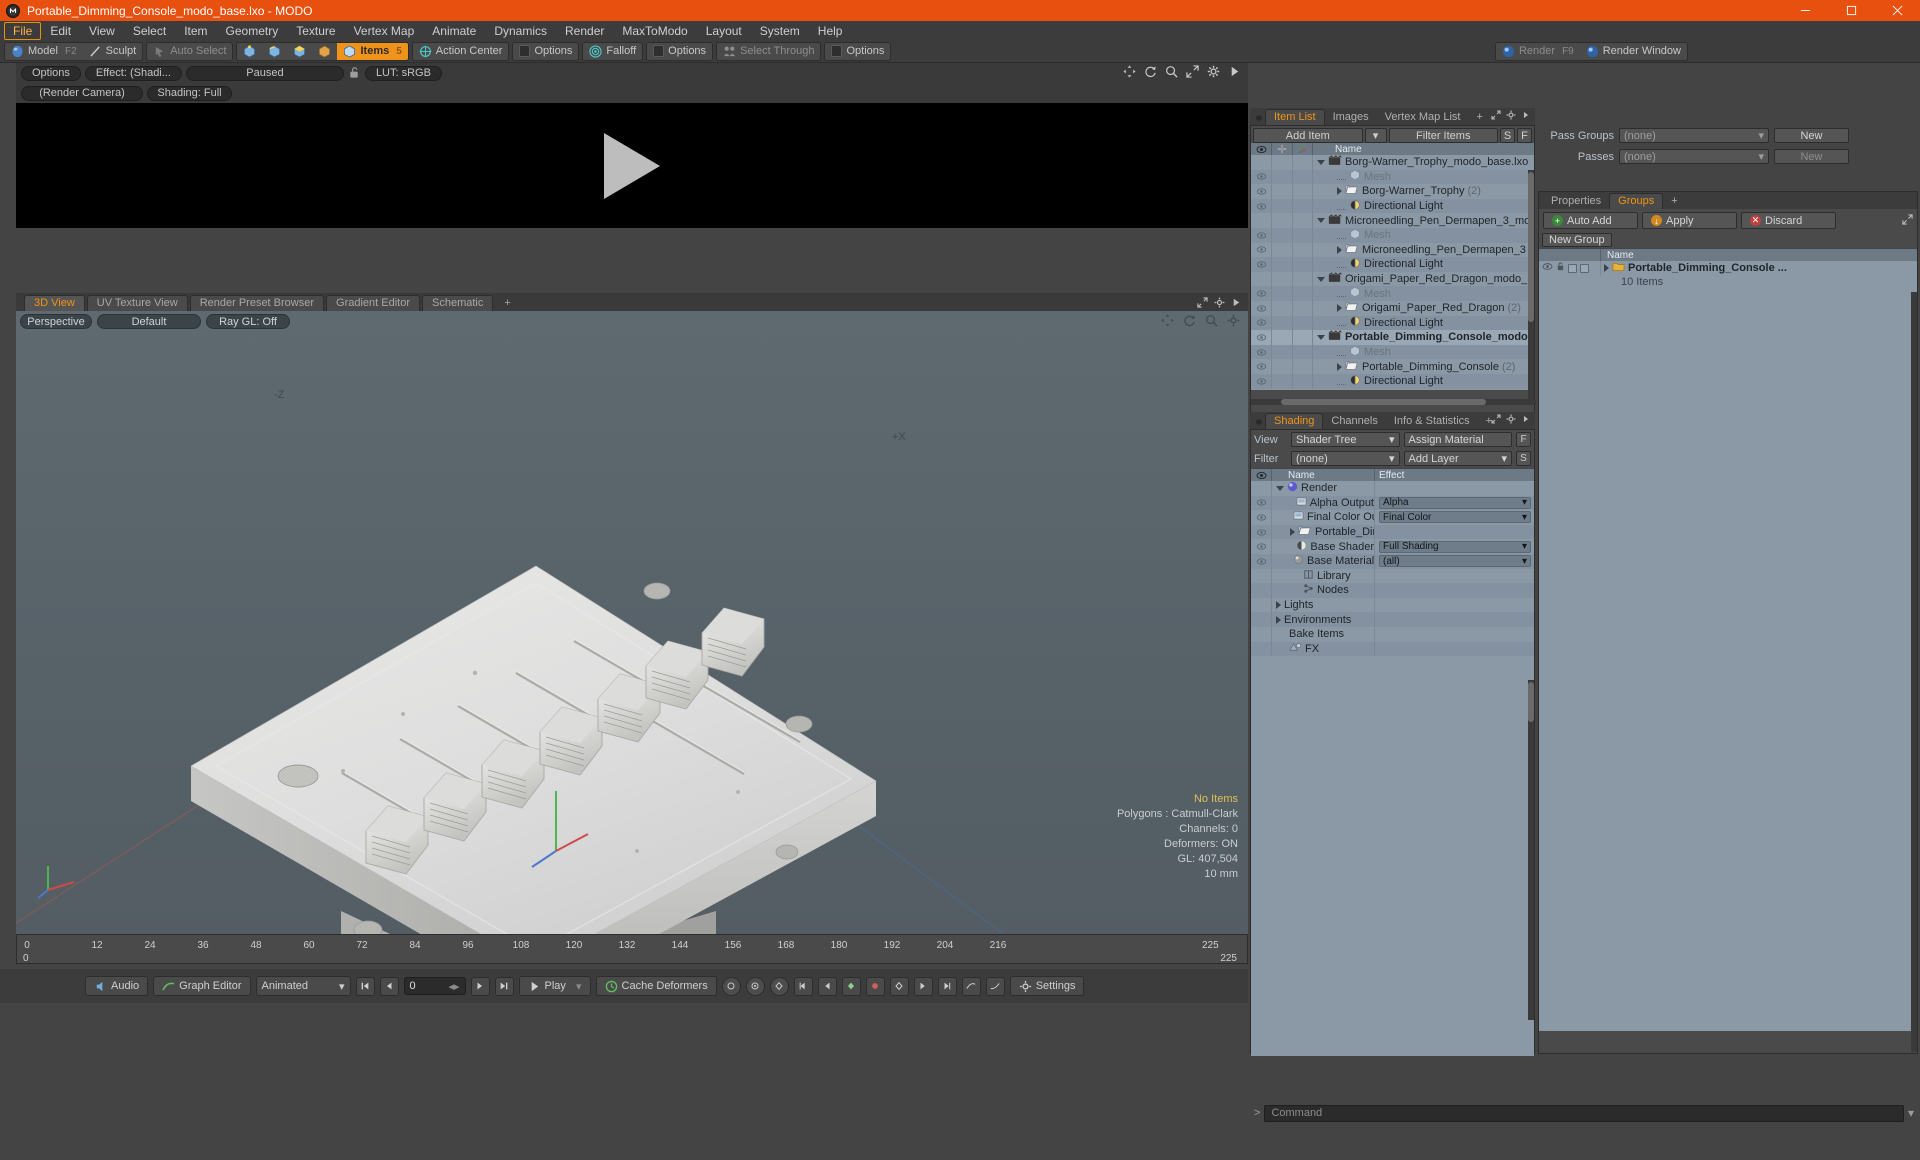 This screenshot has height=1160, width=1920. I want to click on tab-add-button: +, so click(1674, 201).